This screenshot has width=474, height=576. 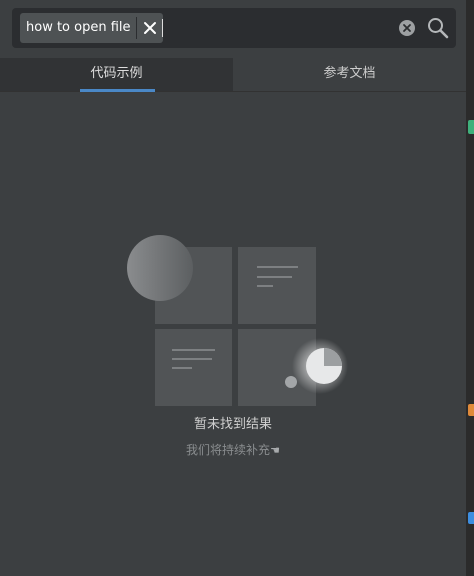 I want to click on empty-state-subtitle-text: 我们将持续补充, so click(x=228, y=450).